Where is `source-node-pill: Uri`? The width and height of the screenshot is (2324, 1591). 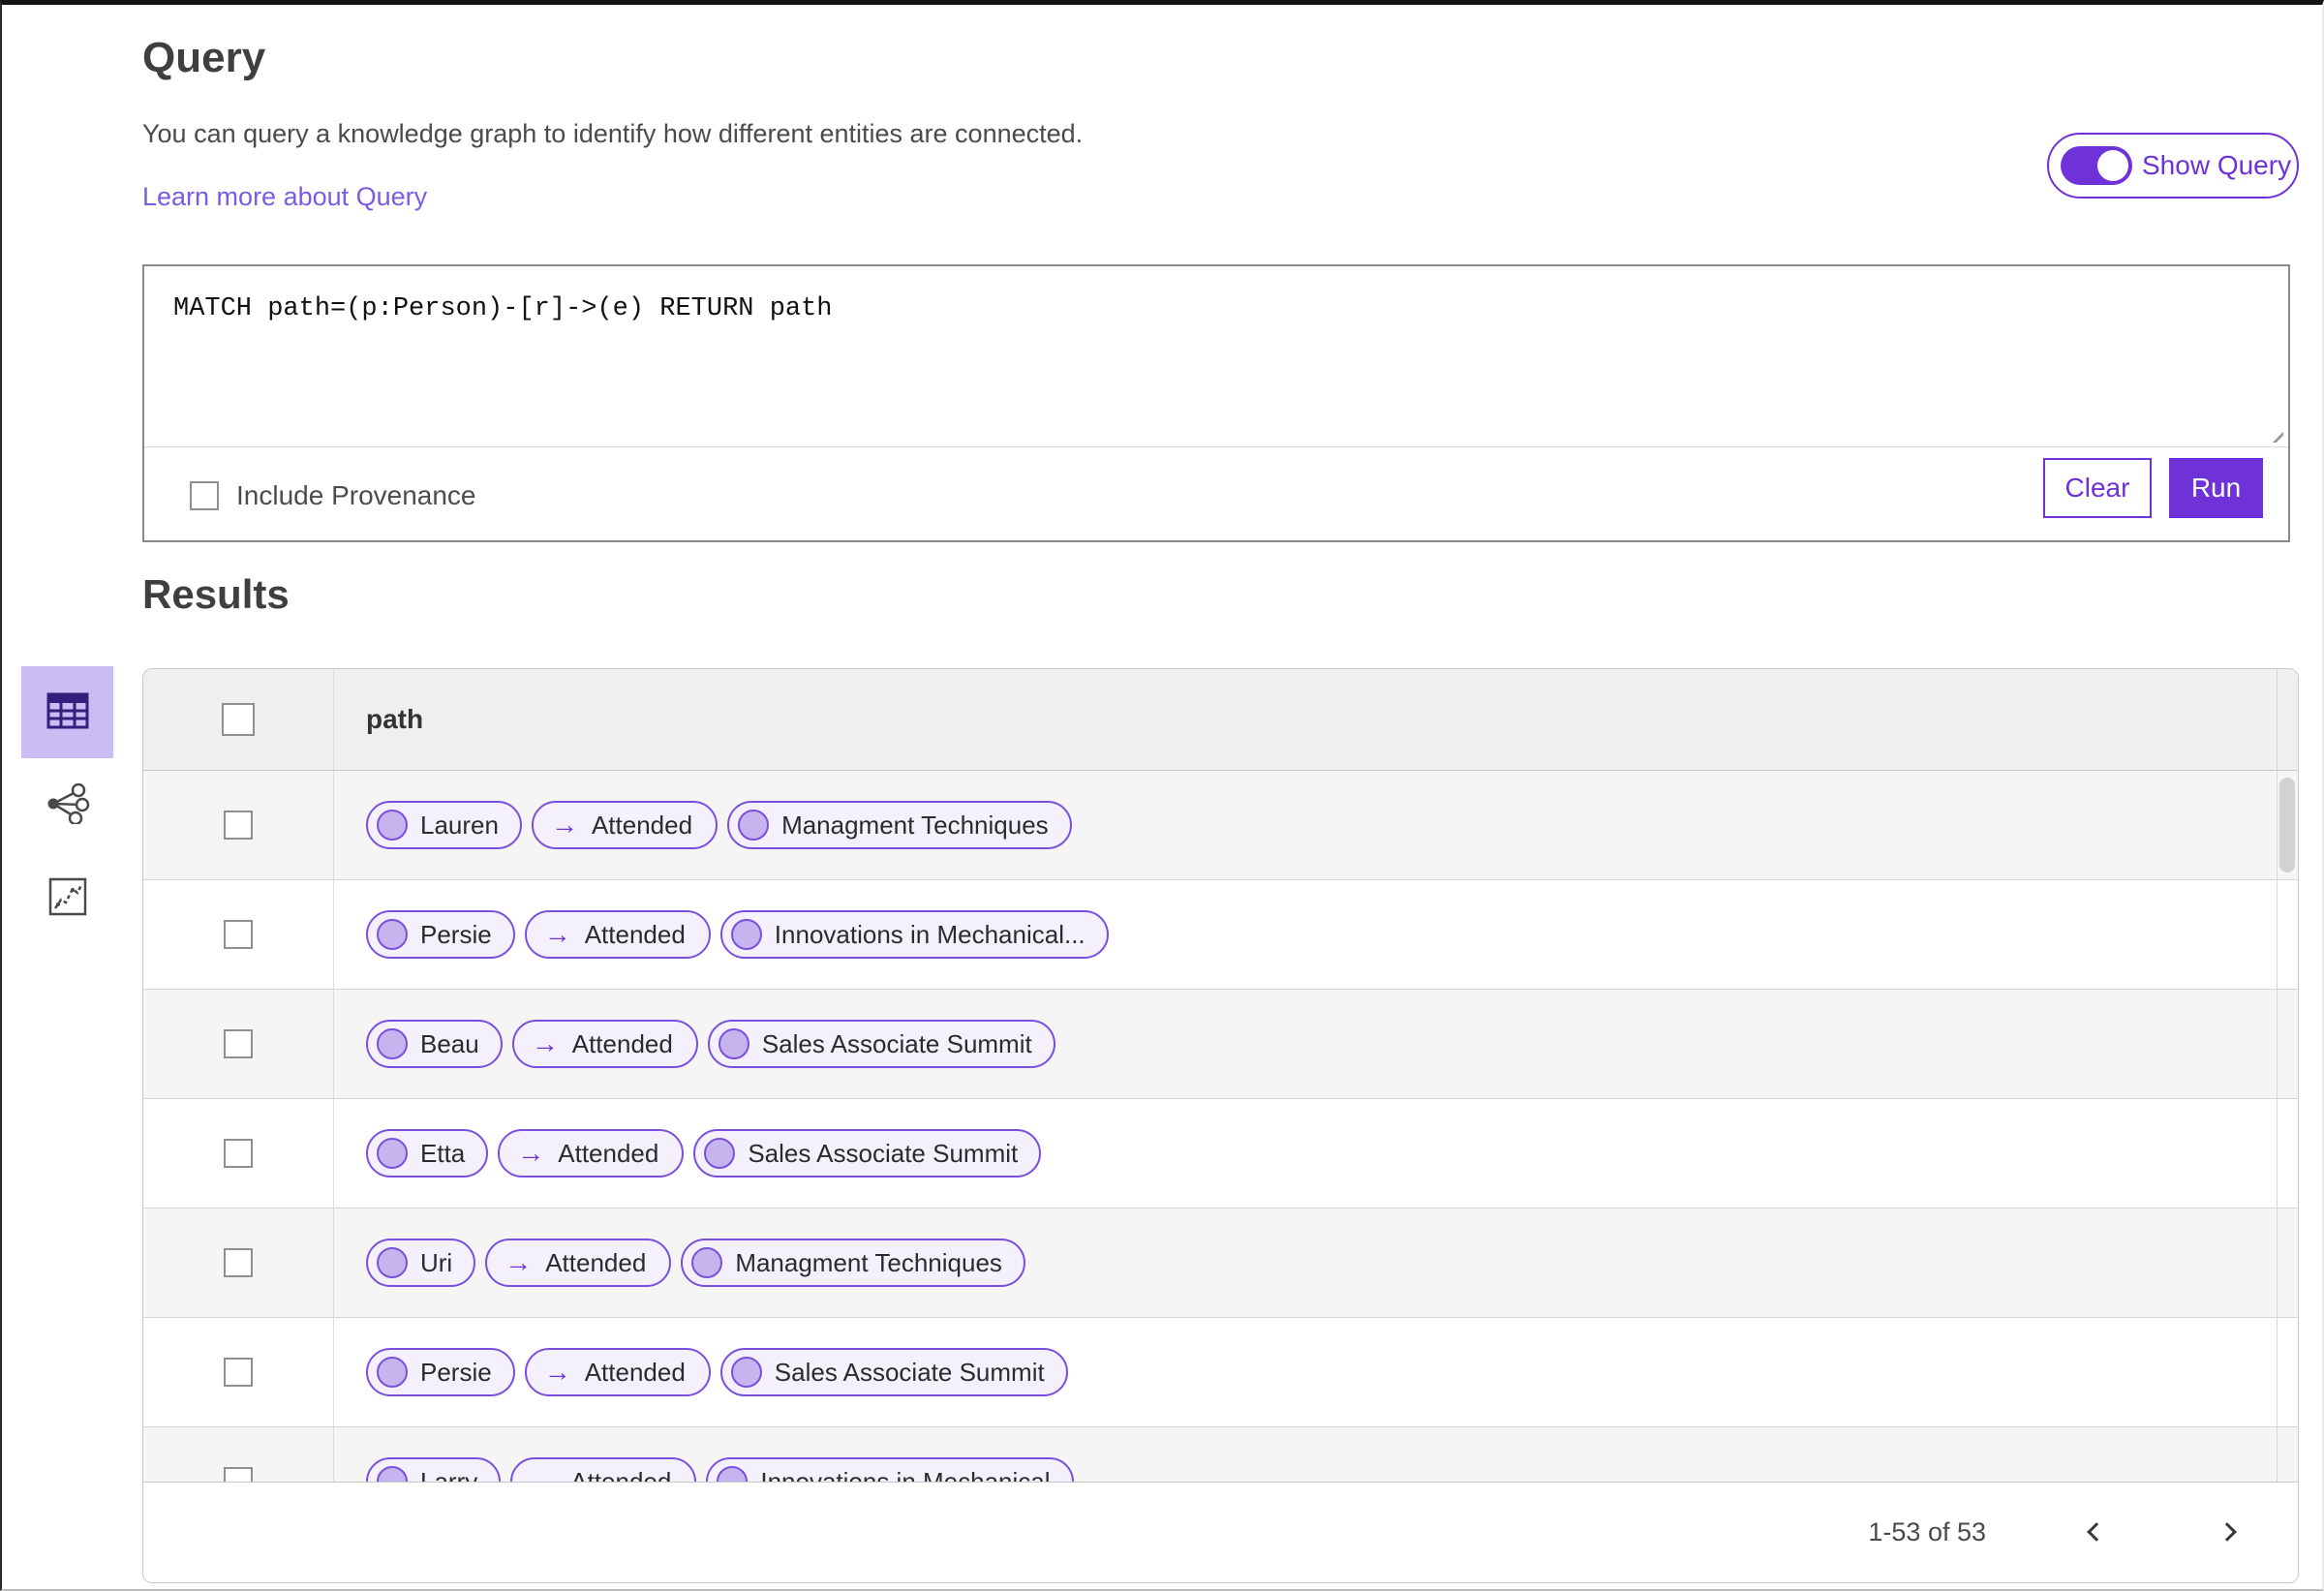
source-node-pill: Uri is located at coordinates (421, 1263).